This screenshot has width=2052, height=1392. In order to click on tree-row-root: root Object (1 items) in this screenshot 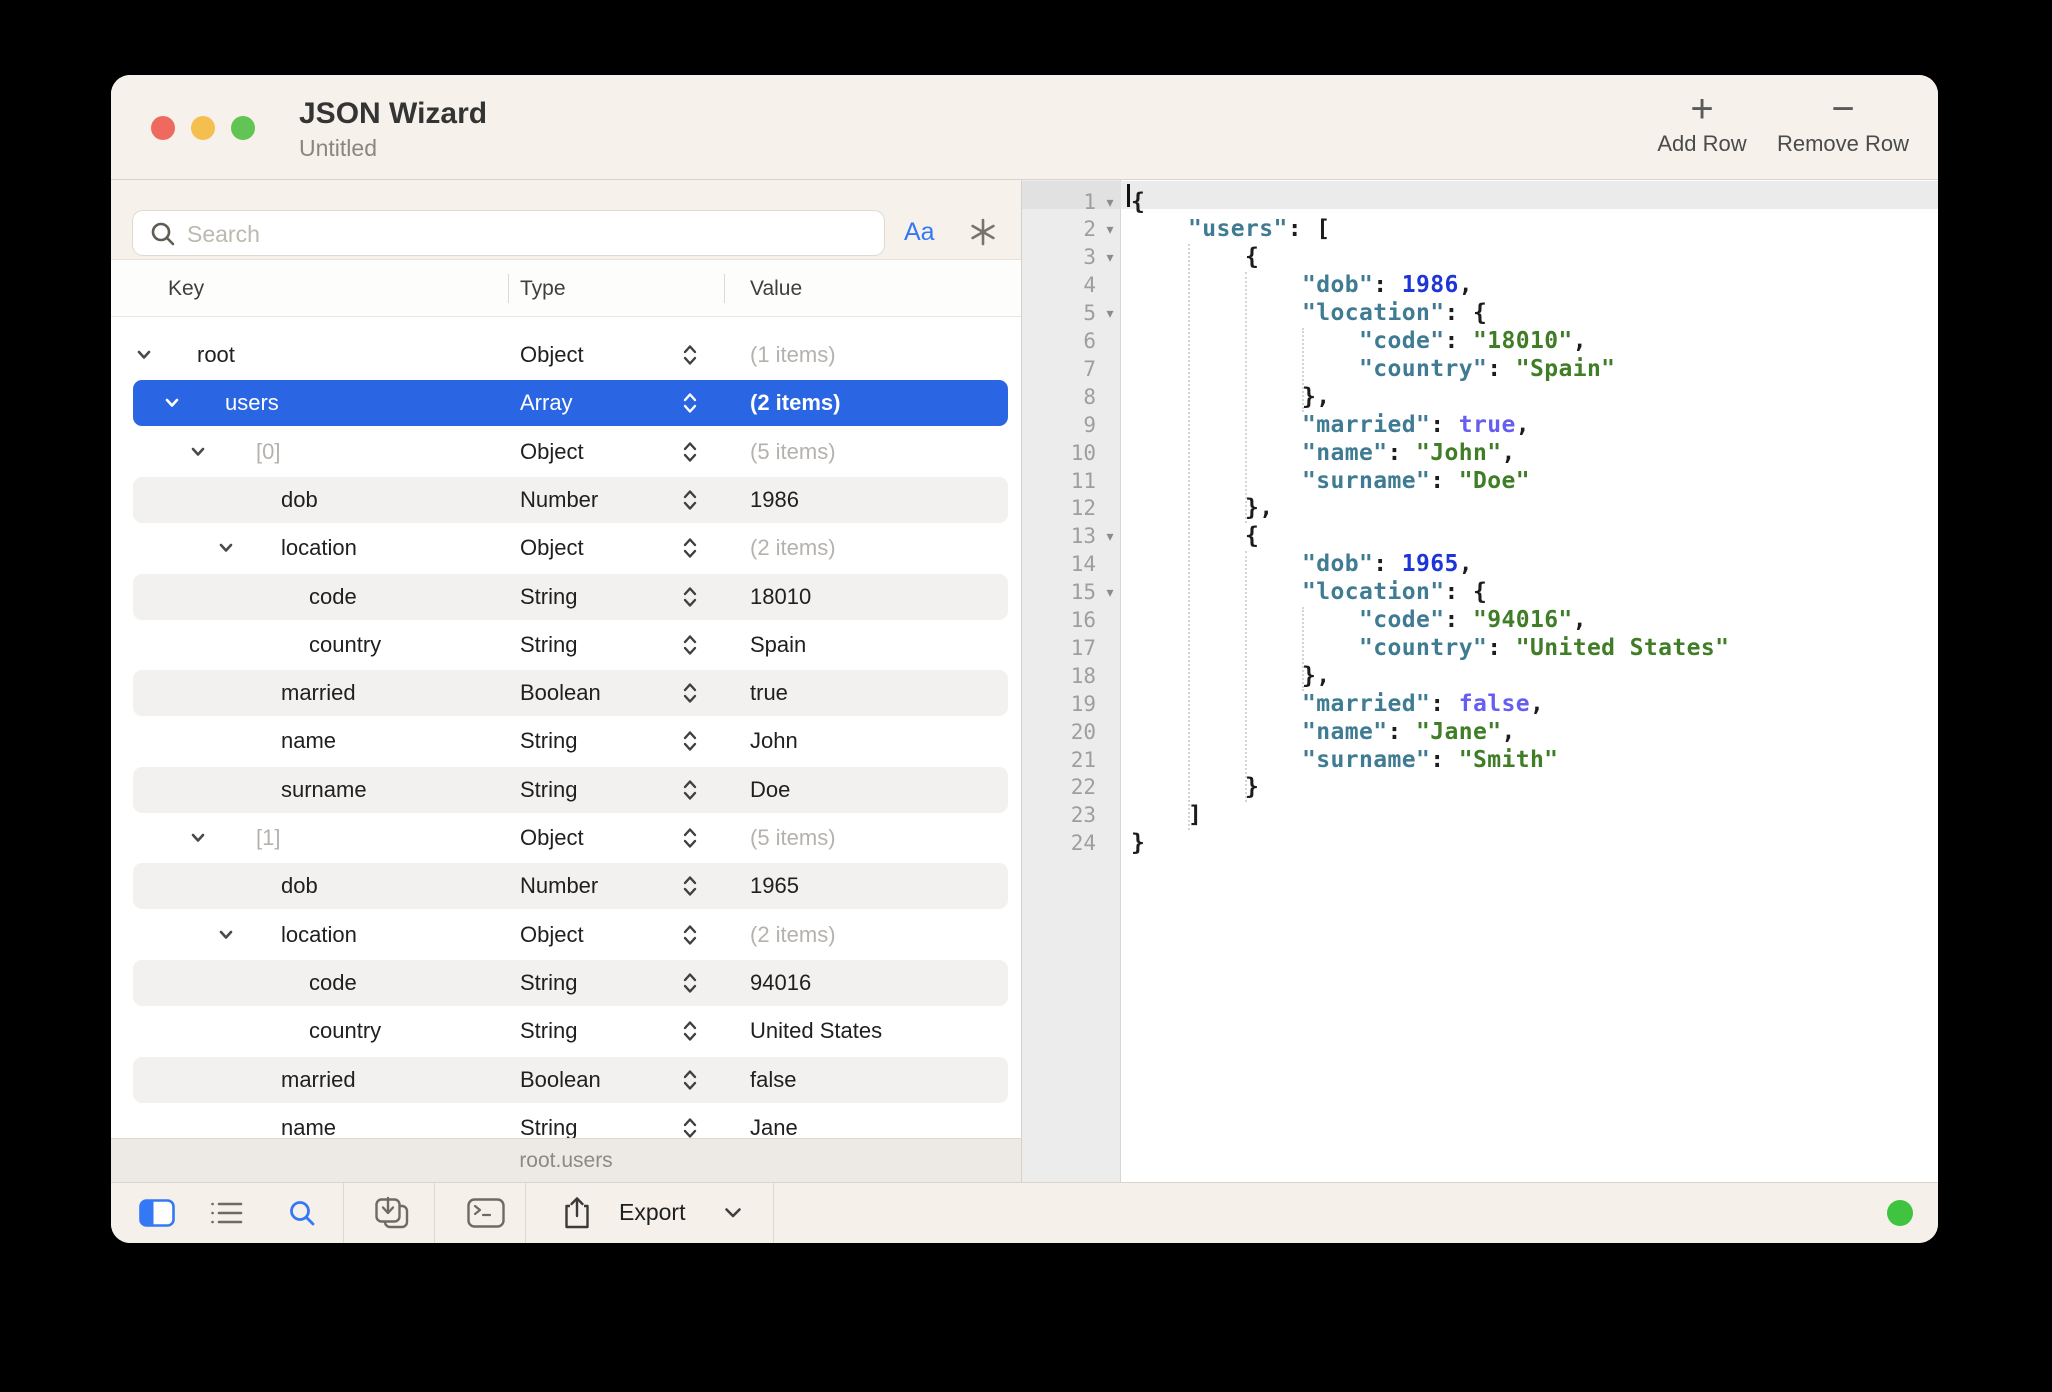, I will do `click(570, 355)`.